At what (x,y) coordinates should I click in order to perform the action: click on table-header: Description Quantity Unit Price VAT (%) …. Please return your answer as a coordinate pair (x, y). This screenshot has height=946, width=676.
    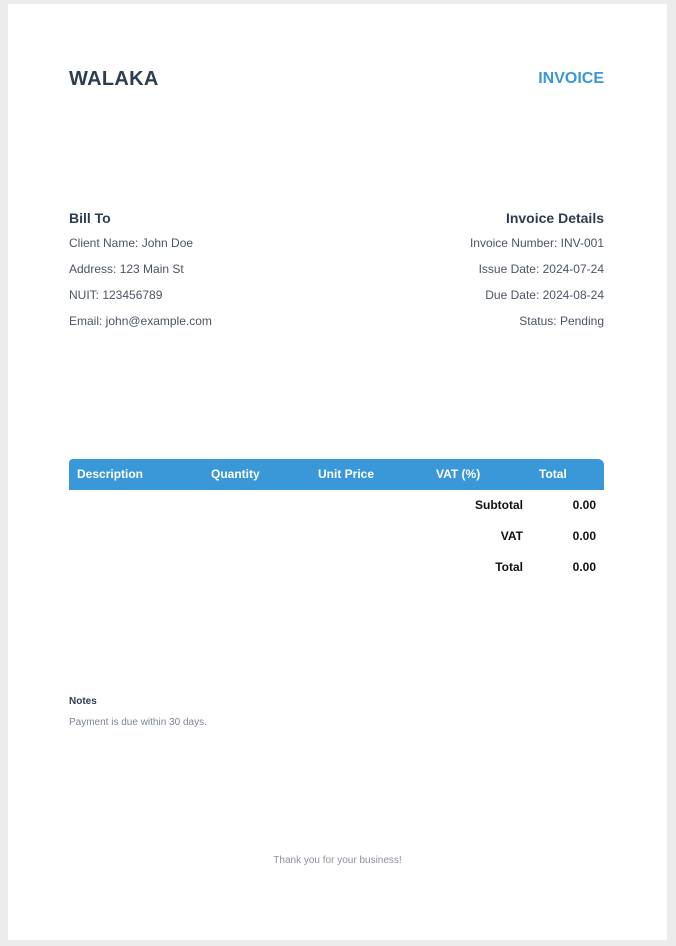
    Looking at the image, I should click on (336, 474).